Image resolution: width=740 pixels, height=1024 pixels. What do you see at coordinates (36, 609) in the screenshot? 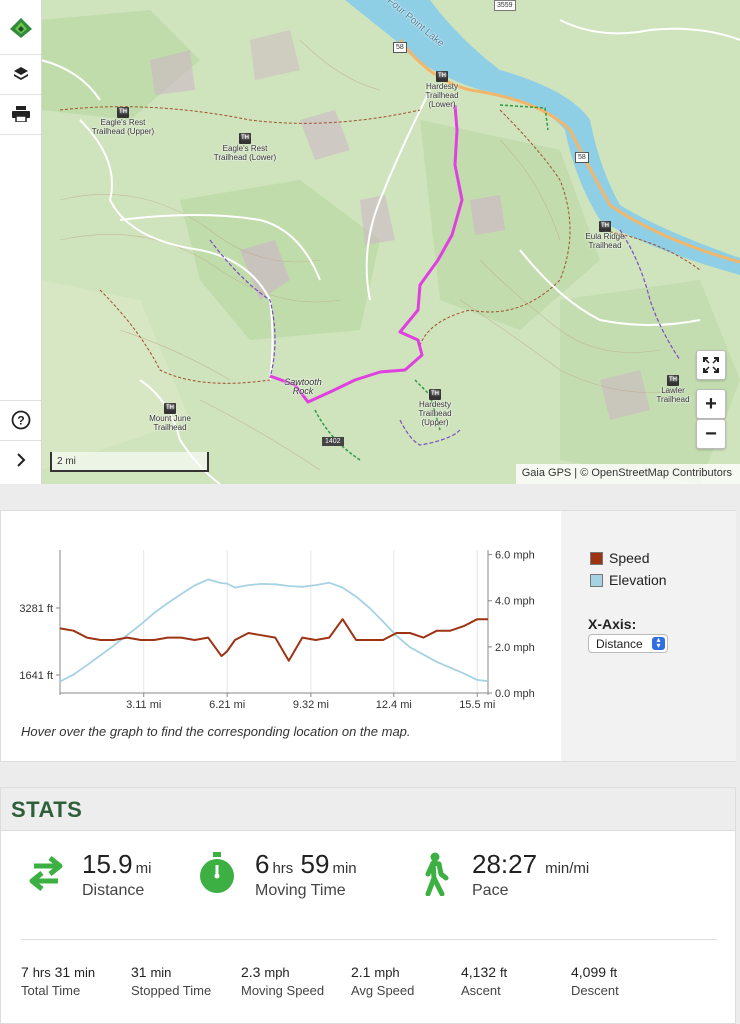
I see `y-left-tick-label: 3281 ft` at bounding box center [36, 609].